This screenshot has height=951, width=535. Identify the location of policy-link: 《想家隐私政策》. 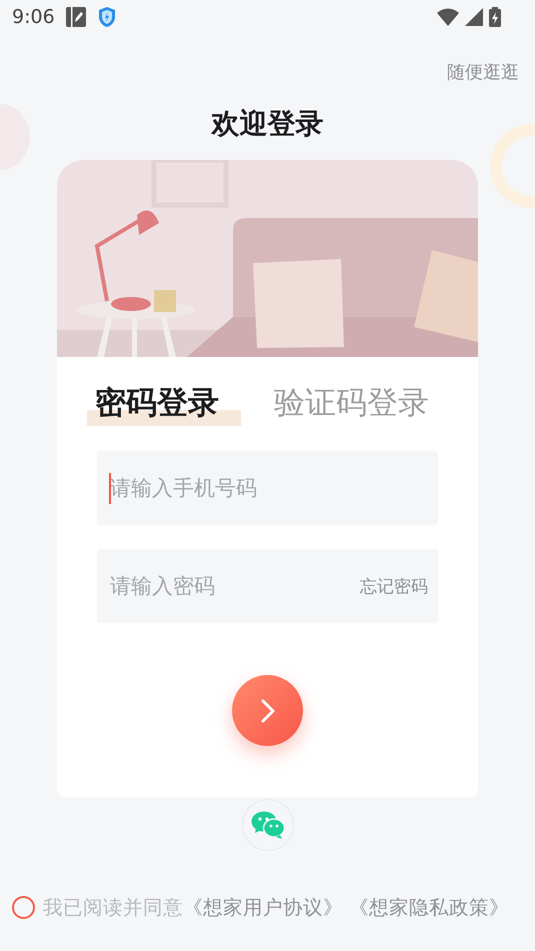
(429, 907).